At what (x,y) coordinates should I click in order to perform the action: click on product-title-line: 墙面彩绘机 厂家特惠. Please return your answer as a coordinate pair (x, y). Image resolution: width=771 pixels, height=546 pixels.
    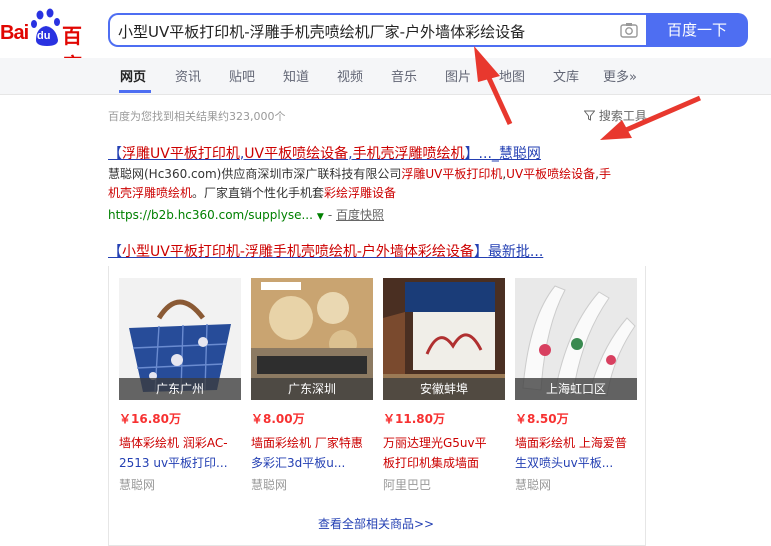
    Looking at the image, I should click on (307, 443).